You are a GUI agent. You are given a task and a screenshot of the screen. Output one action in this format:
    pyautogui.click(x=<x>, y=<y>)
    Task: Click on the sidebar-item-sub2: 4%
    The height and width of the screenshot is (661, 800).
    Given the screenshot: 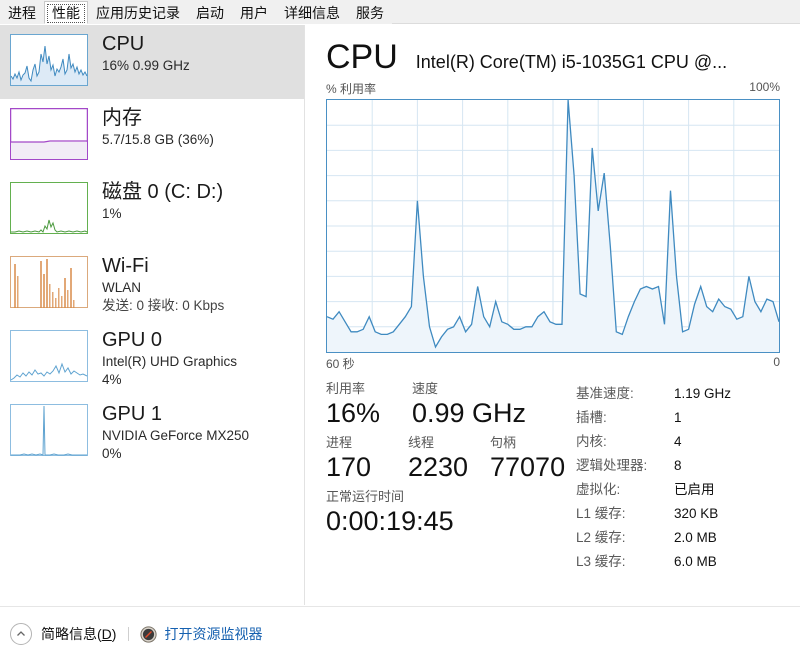 What is the action you would take?
    pyautogui.click(x=112, y=379)
    